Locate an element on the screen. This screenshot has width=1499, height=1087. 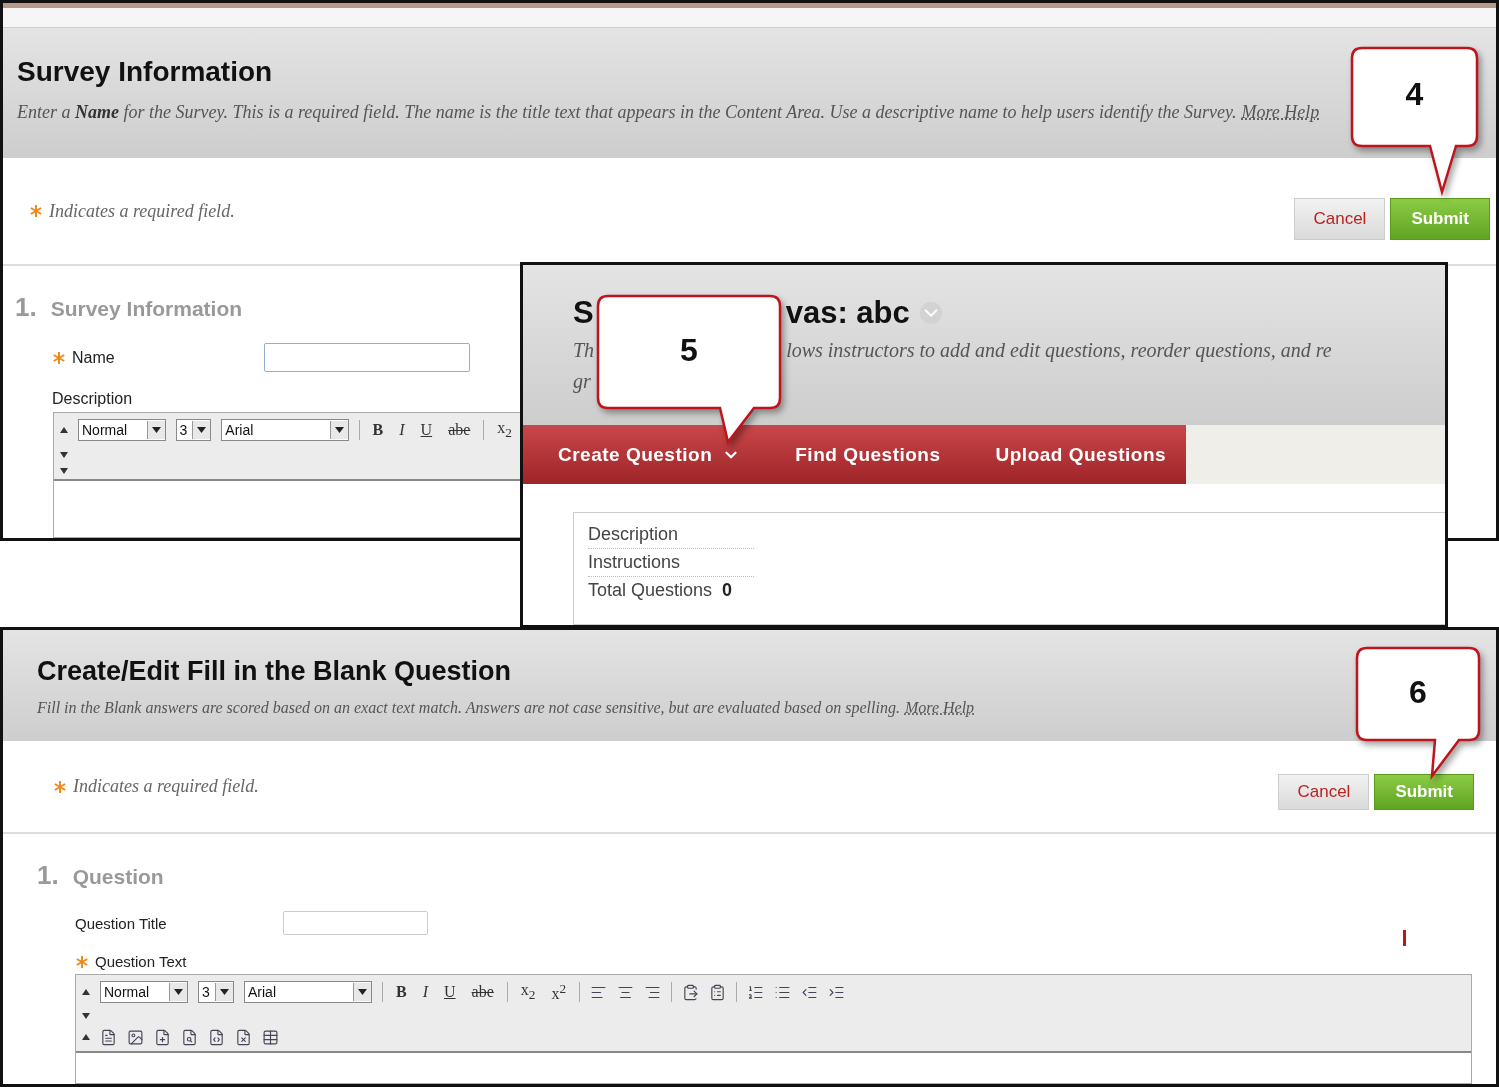
step-number: 4 is located at coordinates (1414, 94).